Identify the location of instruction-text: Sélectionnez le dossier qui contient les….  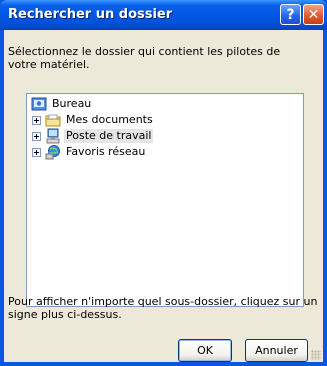
(144, 58).